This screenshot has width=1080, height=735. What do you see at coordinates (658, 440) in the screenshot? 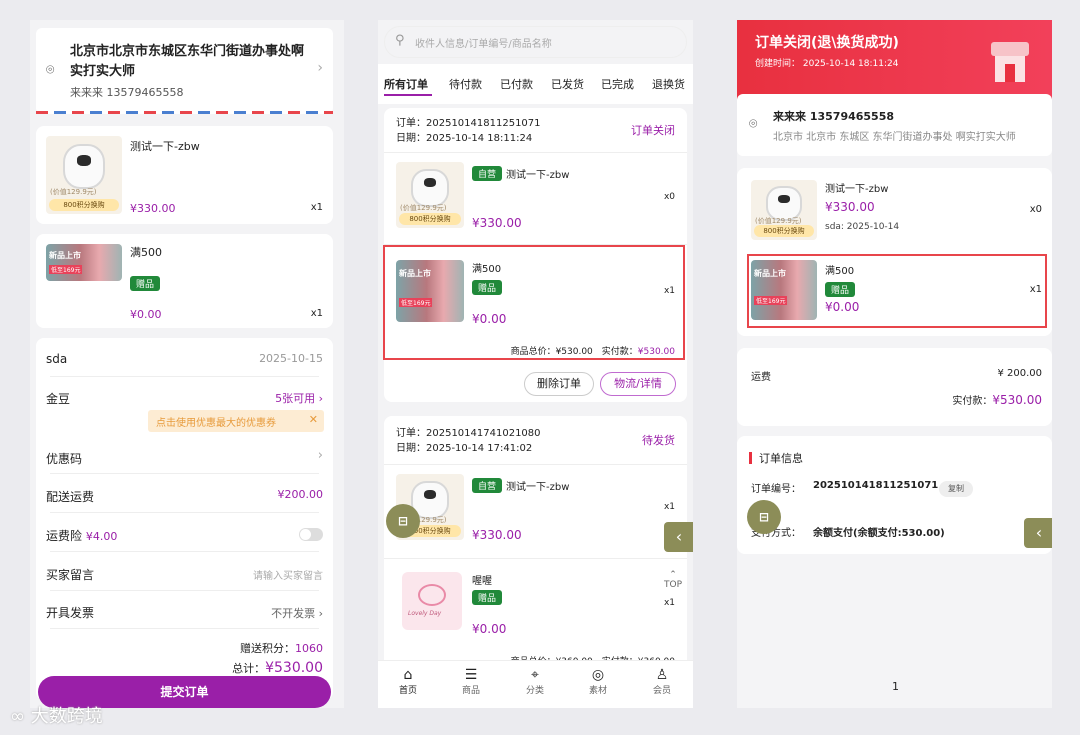
I see `order-status: 待发货` at bounding box center [658, 440].